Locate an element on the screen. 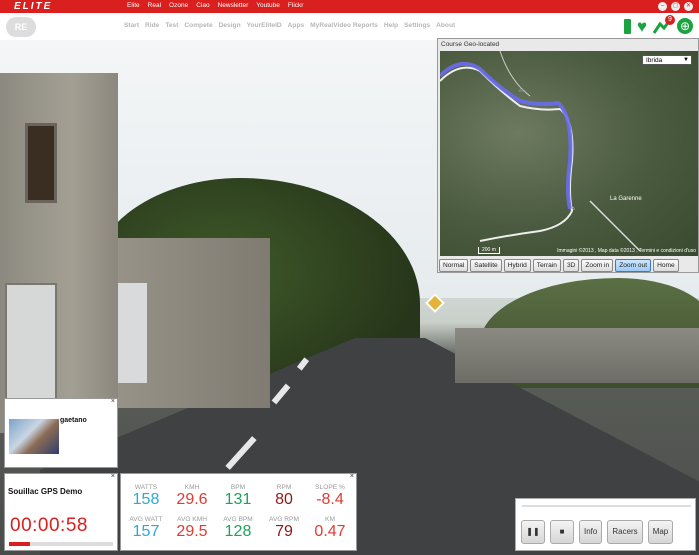  elapsed-time: 00:00:58 is located at coordinates (49, 525).